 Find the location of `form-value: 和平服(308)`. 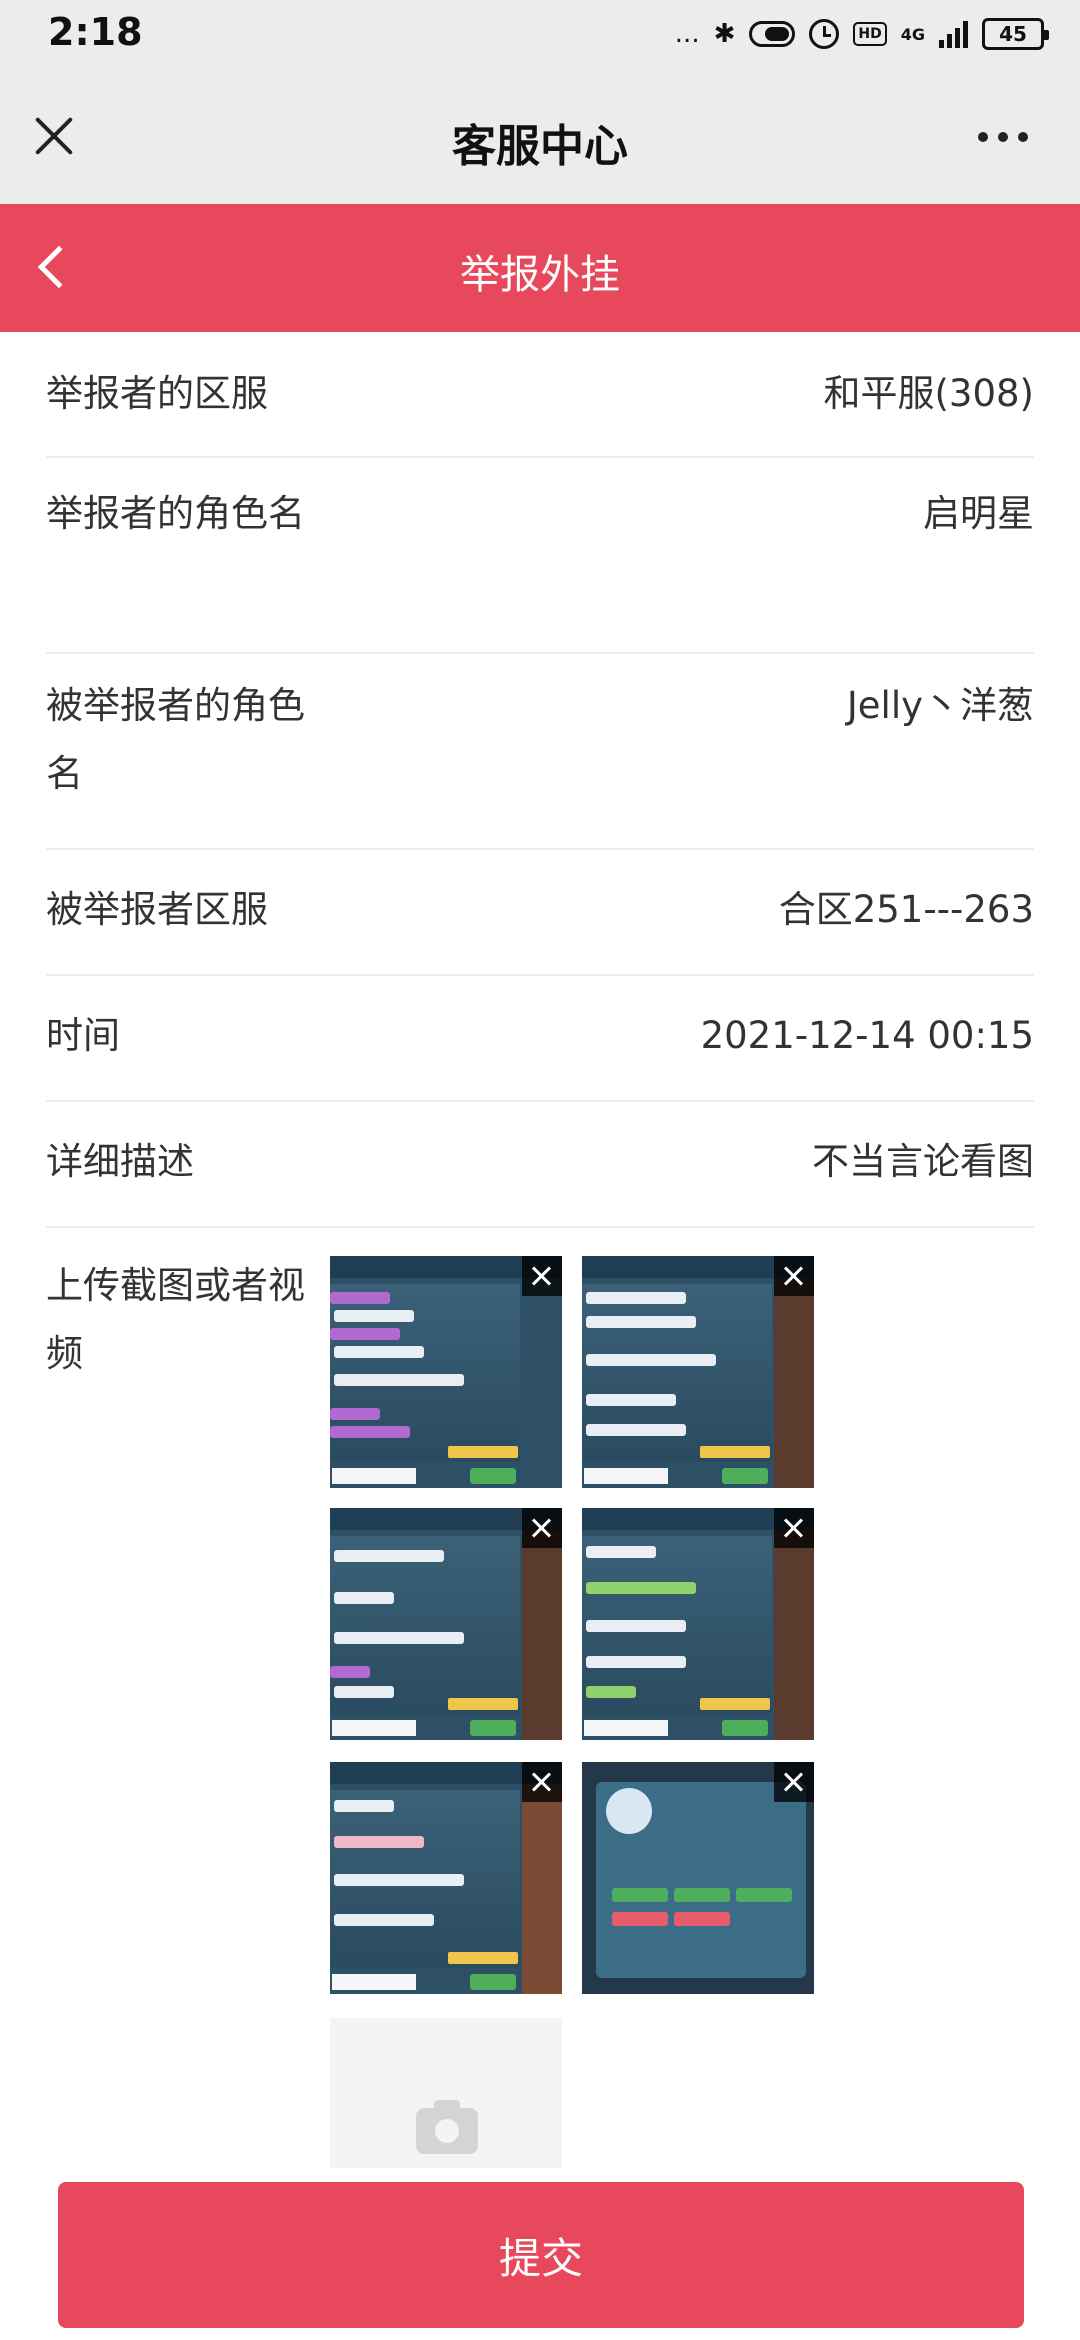

form-value: 和平服(308) is located at coordinates (929, 393).